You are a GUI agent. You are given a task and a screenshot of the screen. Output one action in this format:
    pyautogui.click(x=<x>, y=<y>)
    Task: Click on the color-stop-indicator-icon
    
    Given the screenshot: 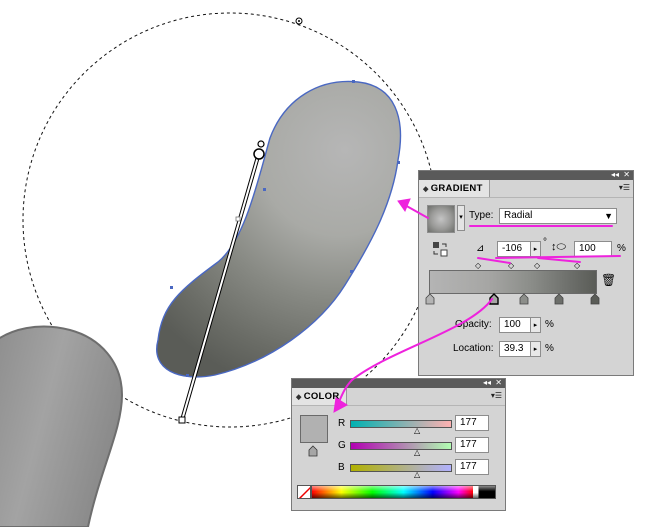 What is the action you would take?
    pyautogui.click(x=313, y=451)
    